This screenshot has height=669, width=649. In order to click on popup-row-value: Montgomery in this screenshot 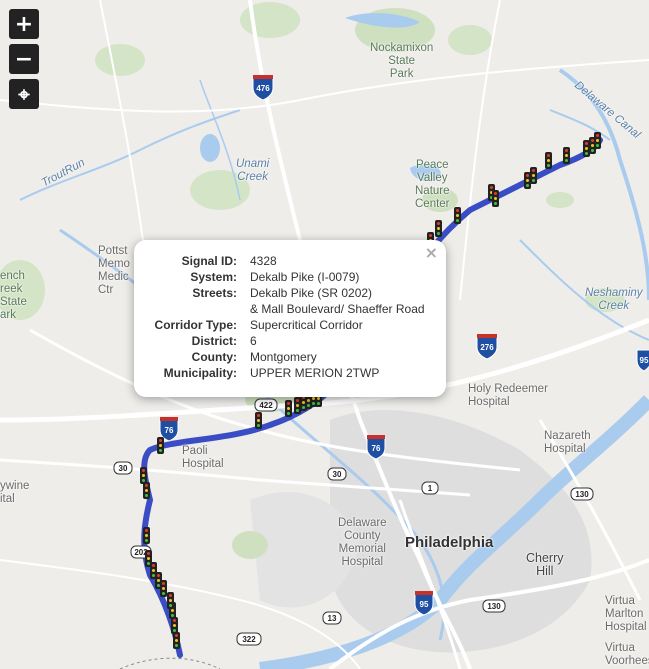, I will do `click(283, 357)`.